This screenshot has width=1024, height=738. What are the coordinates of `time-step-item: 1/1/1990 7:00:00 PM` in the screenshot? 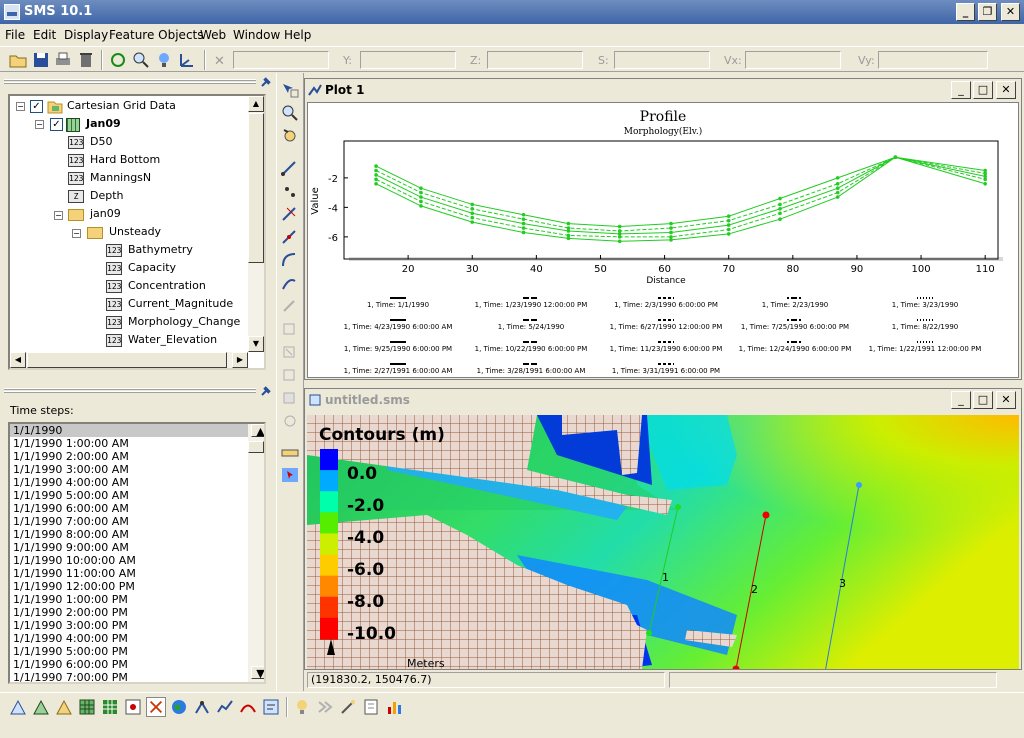 It's located at (137, 676).